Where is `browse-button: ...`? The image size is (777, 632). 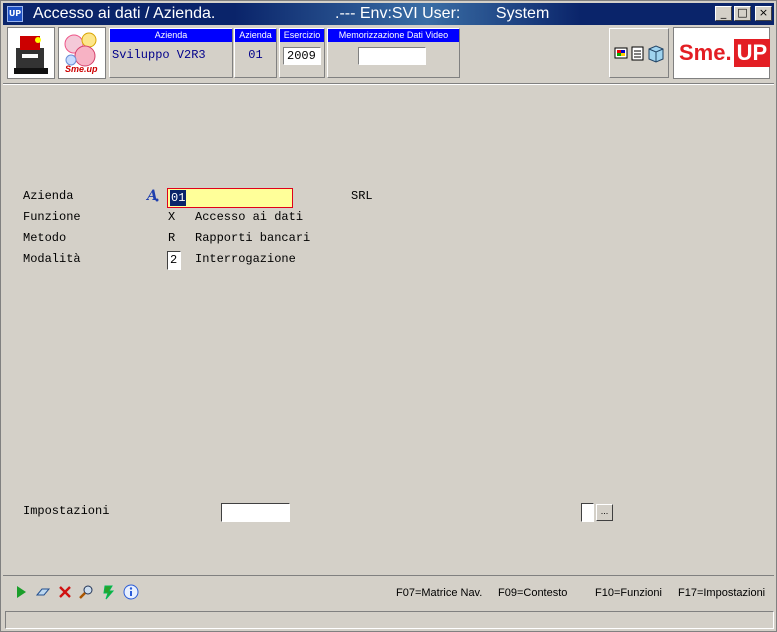
browse-button: ... is located at coordinates (604, 512).